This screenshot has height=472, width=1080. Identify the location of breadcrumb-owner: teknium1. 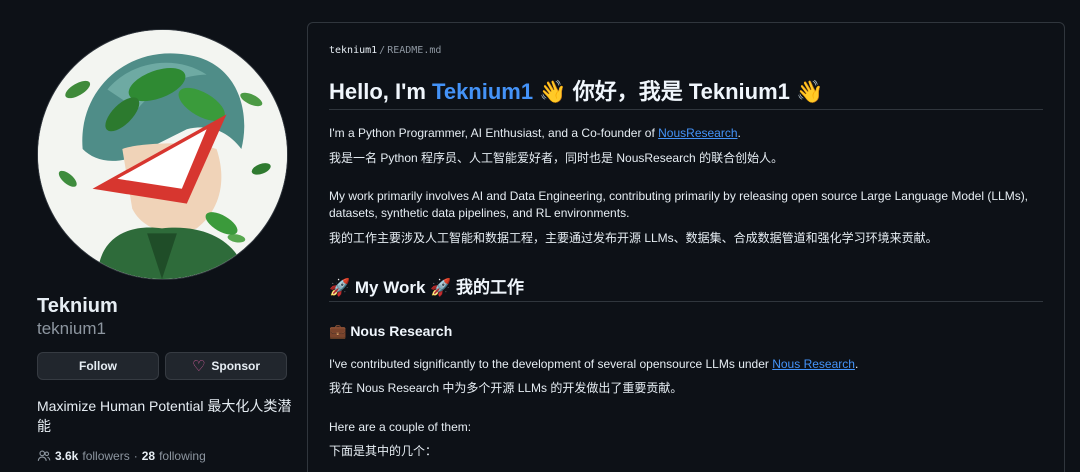
(353, 50).